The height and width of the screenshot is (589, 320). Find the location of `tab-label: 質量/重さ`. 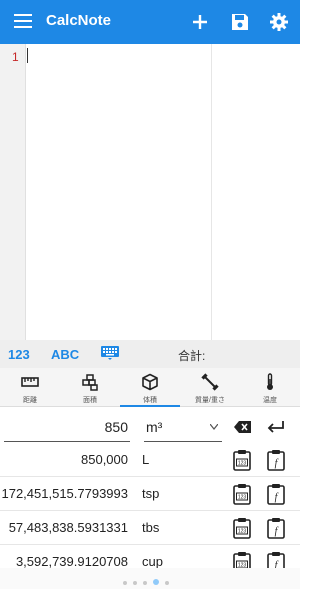

tab-label: 質量/重さ is located at coordinates (210, 400).